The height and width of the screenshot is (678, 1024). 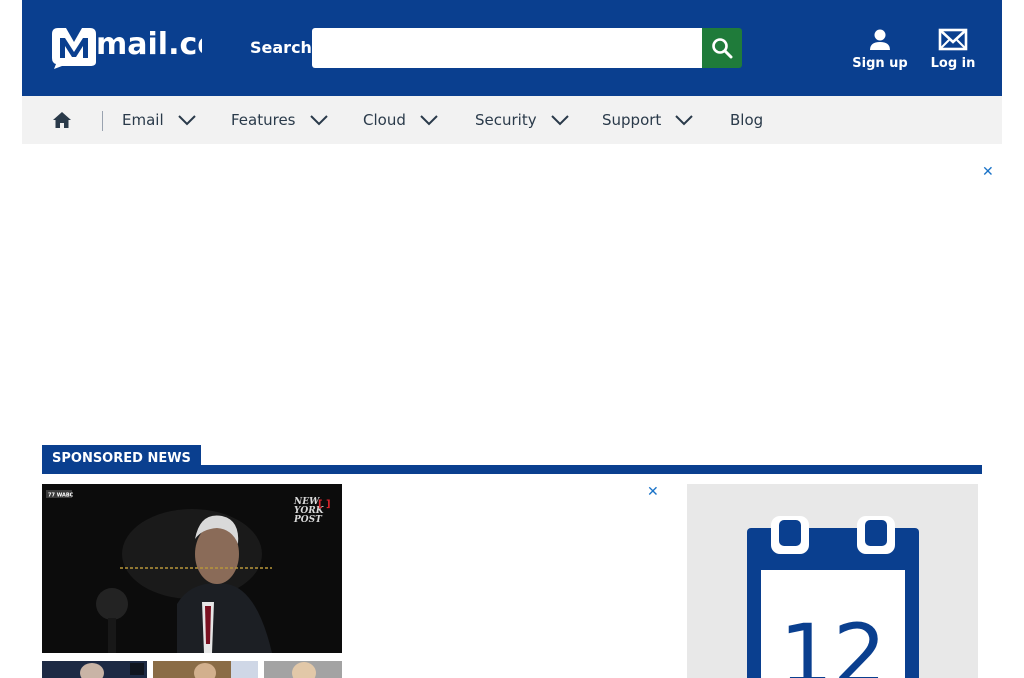 I want to click on nav-item-label: Cloud, so click(x=384, y=120).